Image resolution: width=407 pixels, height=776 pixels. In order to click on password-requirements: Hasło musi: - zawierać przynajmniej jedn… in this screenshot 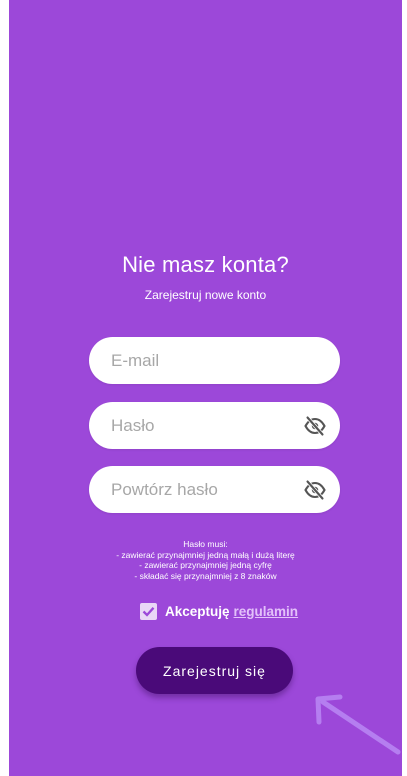, I will do `click(205, 560)`.